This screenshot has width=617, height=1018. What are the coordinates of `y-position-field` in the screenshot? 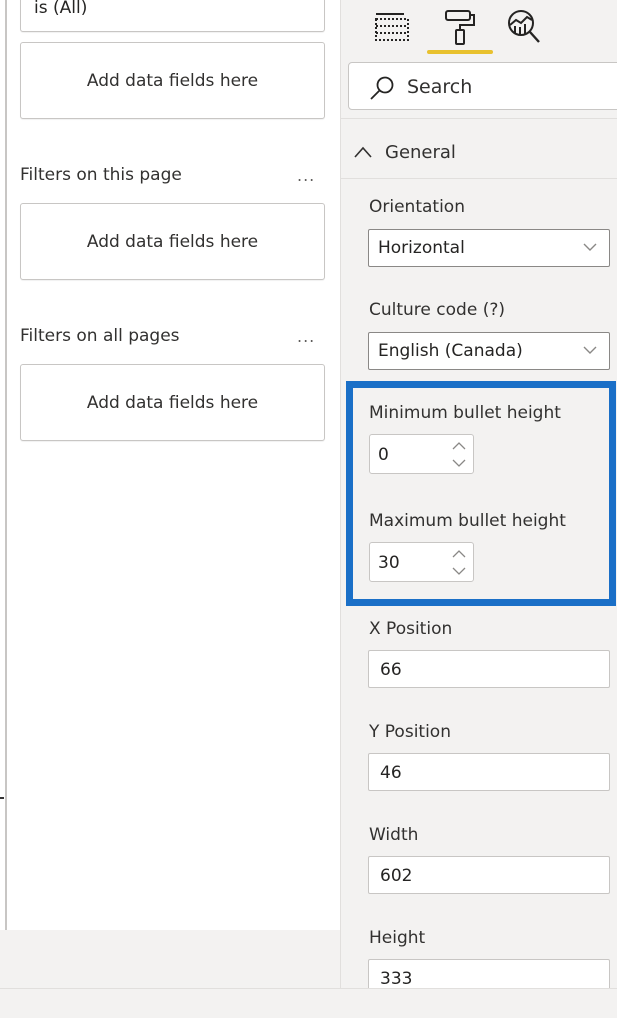 It's located at (489, 772).